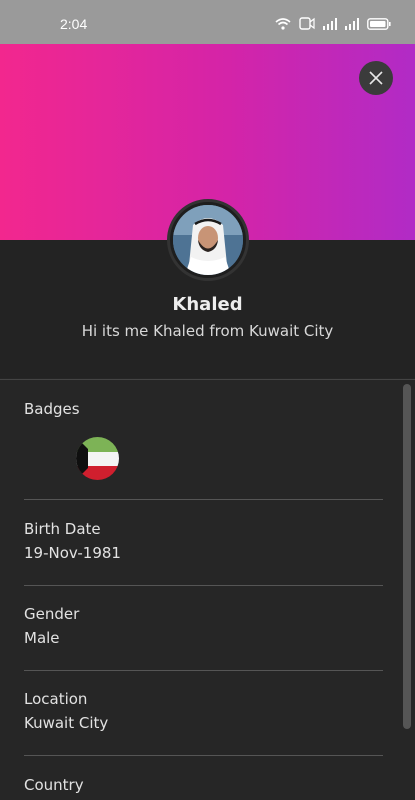 The image size is (415, 800). I want to click on status-time: 2:04, so click(74, 24).